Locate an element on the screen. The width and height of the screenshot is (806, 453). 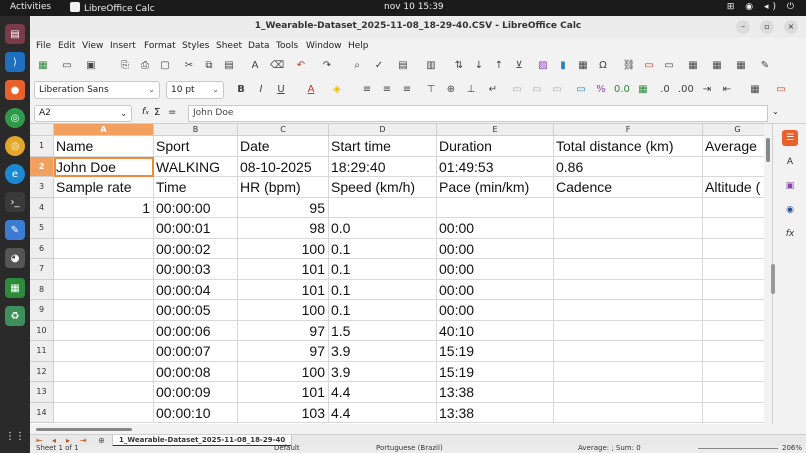
cell-b6: 00:00:02 is located at coordinates (196, 248).